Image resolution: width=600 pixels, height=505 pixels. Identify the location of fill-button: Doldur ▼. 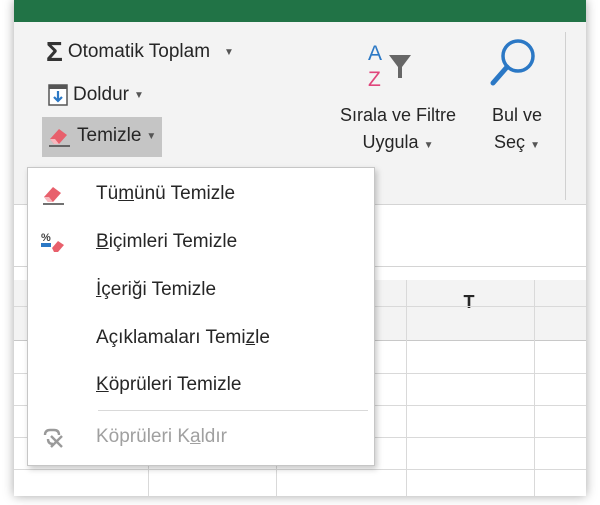
(96, 95).